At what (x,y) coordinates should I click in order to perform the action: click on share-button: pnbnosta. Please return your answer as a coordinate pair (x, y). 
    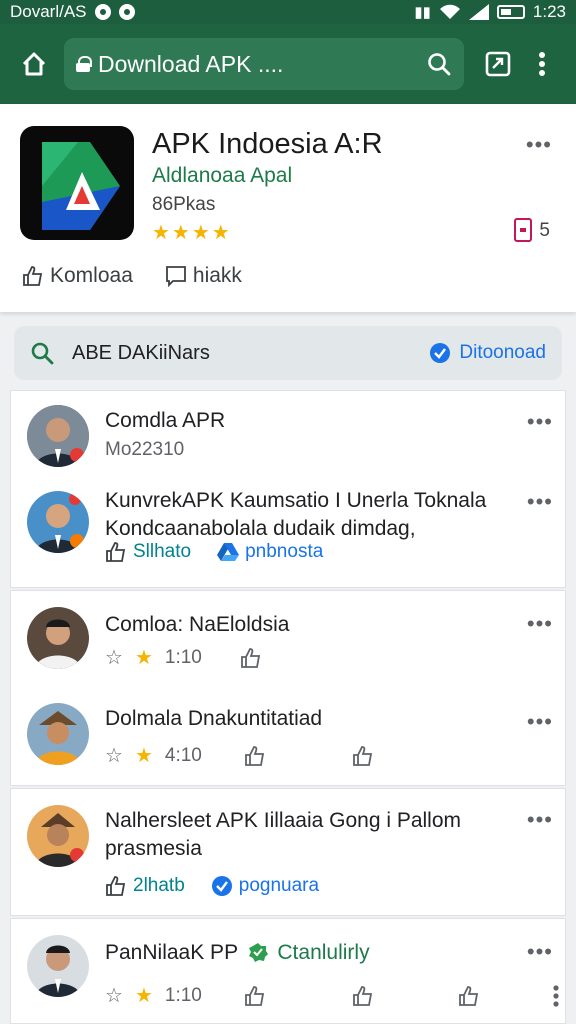
    Looking at the image, I should click on (270, 552).